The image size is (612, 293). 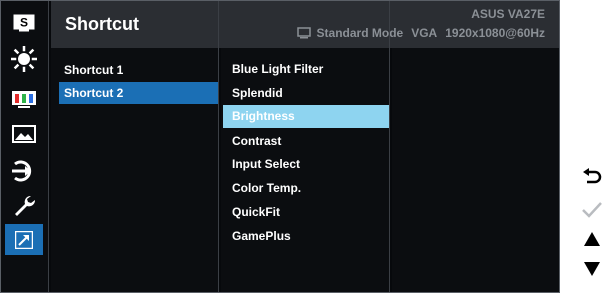 What do you see at coordinates (495, 33) in the screenshot?
I see `resolution-text: 1920x1080@60Hz` at bounding box center [495, 33].